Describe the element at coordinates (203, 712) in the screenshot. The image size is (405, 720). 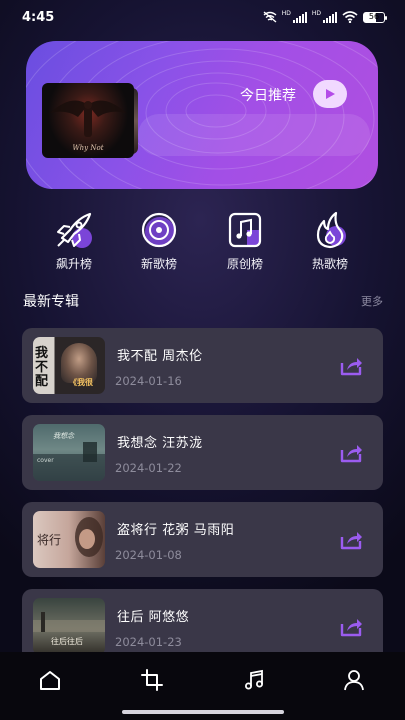
I see `home-indicator` at that location.